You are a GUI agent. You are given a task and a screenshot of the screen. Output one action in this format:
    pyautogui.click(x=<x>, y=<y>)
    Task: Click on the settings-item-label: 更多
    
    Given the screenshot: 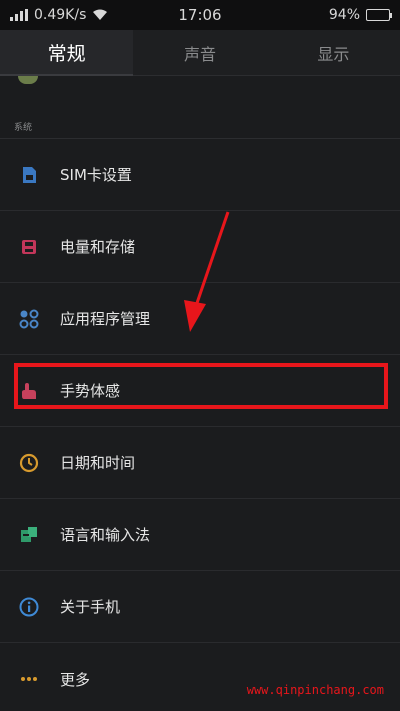 What is the action you would take?
    pyautogui.click(x=75, y=679)
    